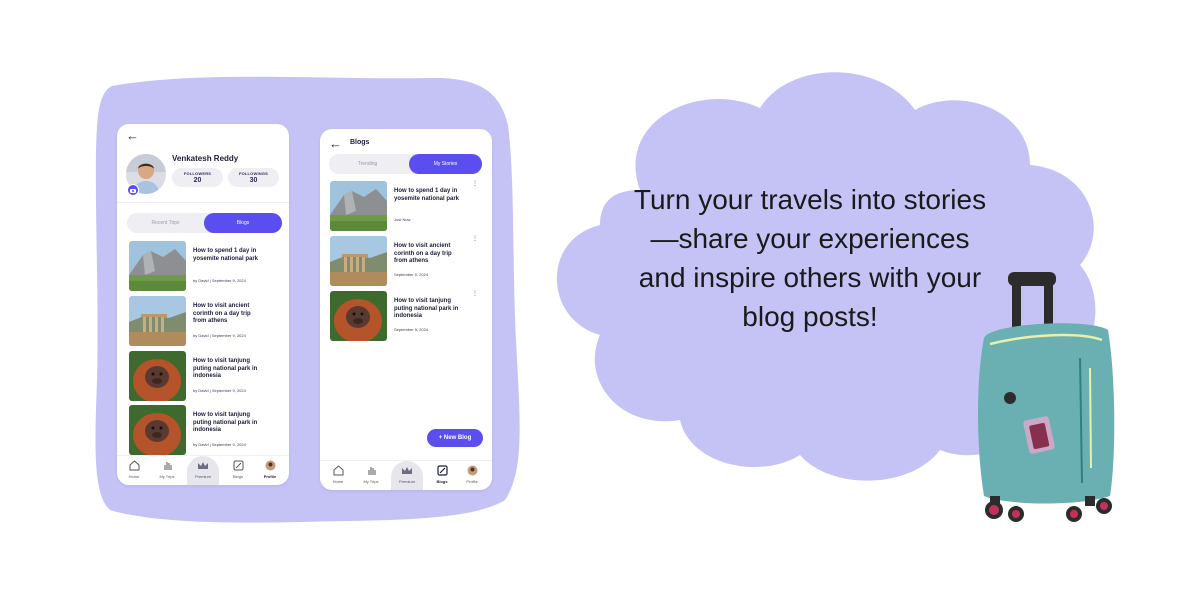  What do you see at coordinates (253, 173) in the screenshot?
I see `followings-label: FOLLOWINGS` at bounding box center [253, 173].